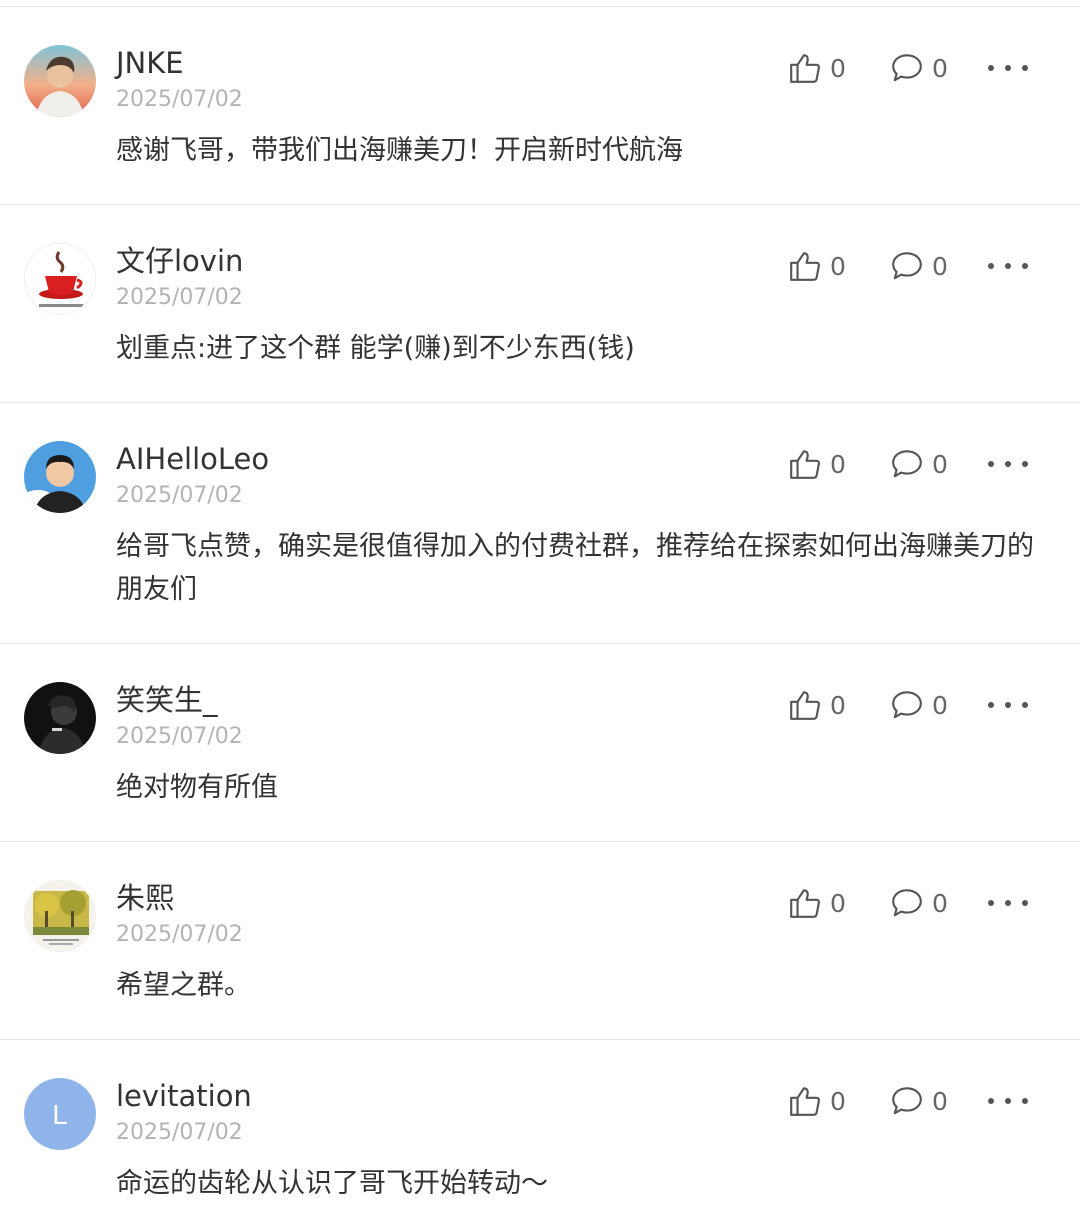 The width and height of the screenshot is (1080, 1222). Describe the element at coordinates (184, 1096) in the screenshot. I see `username: levitation` at that location.